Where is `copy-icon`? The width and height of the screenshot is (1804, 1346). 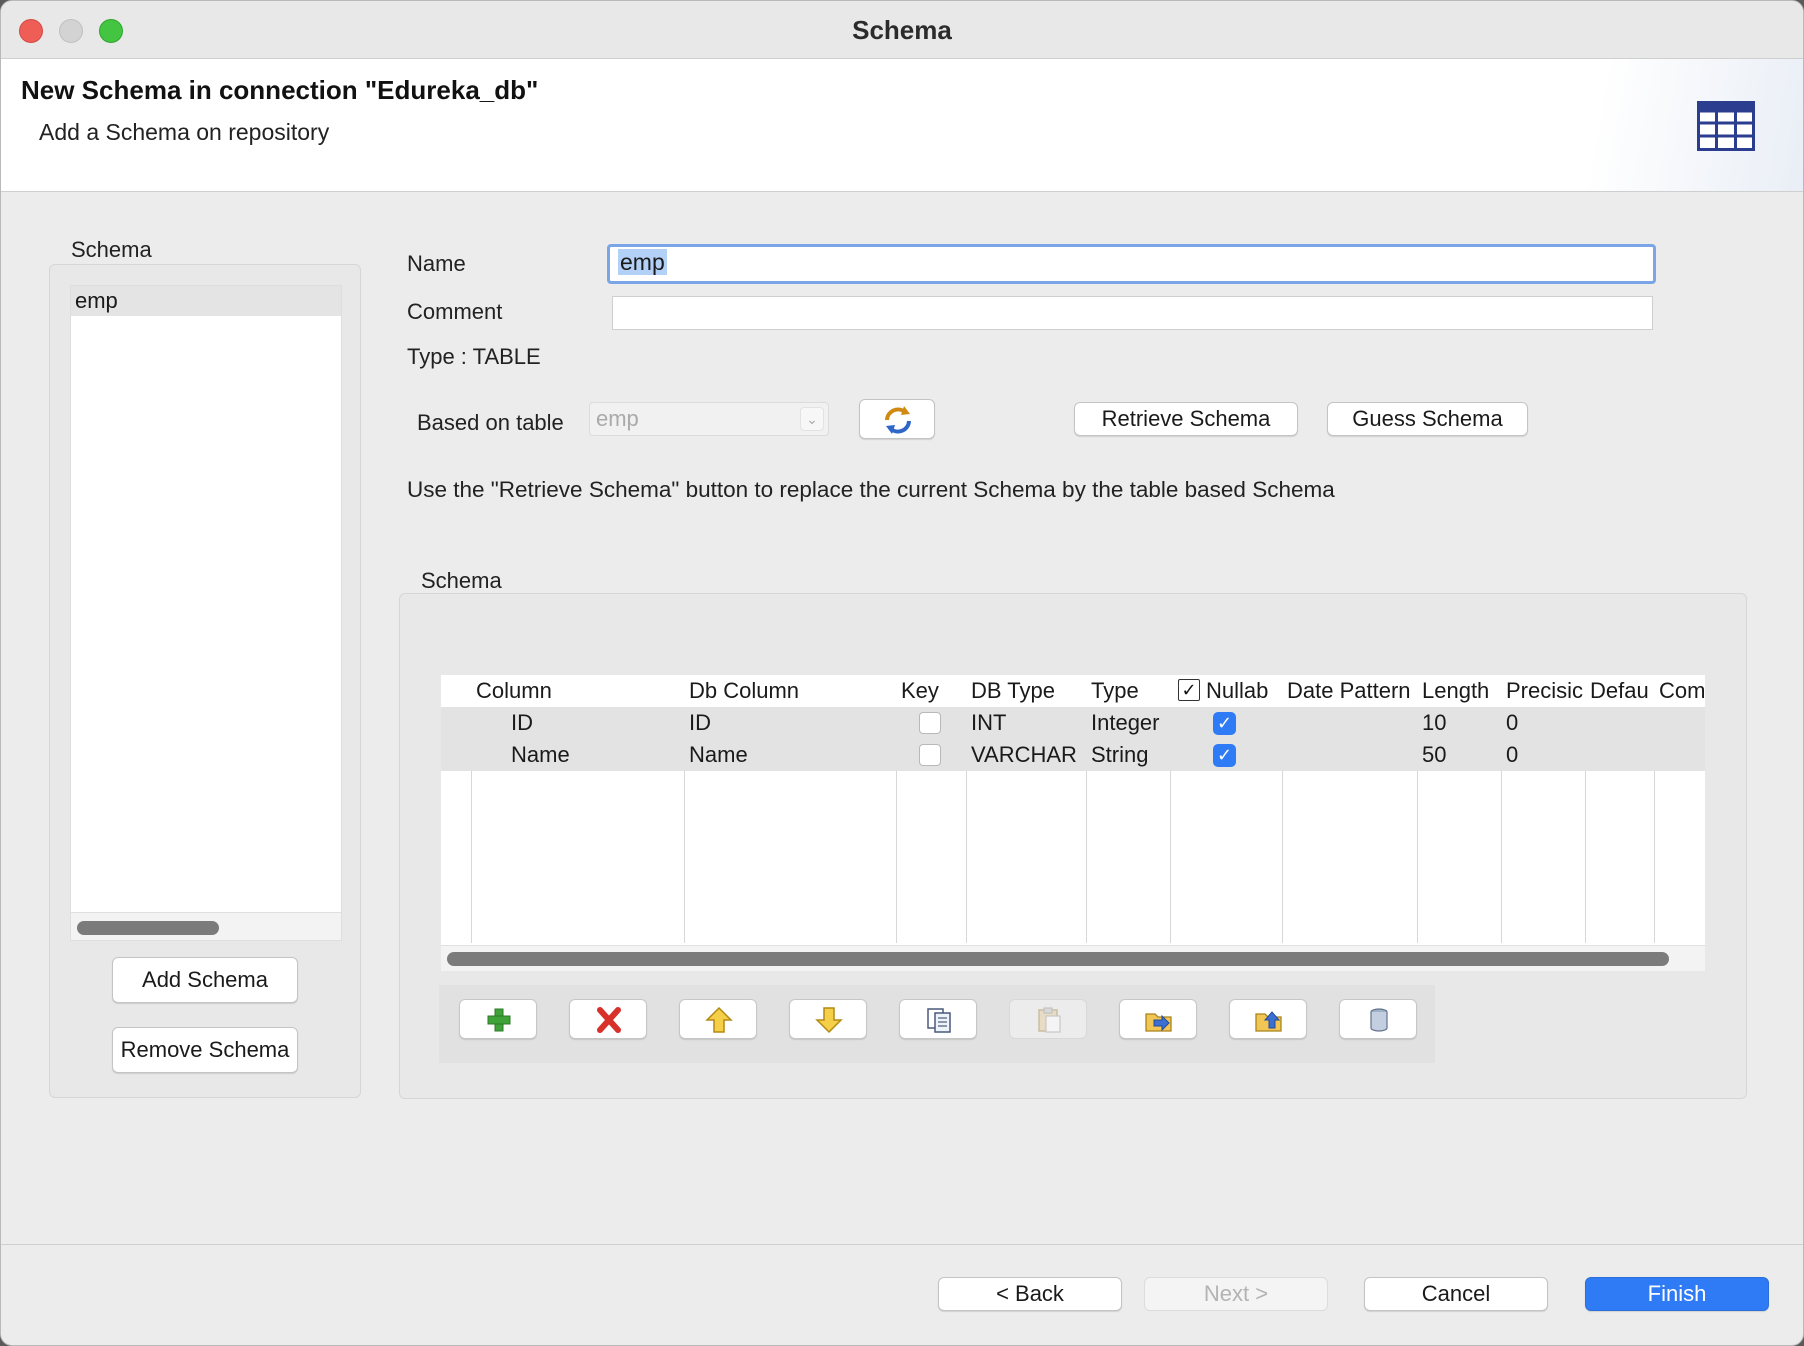 copy-icon is located at coordinates (939, 1020).